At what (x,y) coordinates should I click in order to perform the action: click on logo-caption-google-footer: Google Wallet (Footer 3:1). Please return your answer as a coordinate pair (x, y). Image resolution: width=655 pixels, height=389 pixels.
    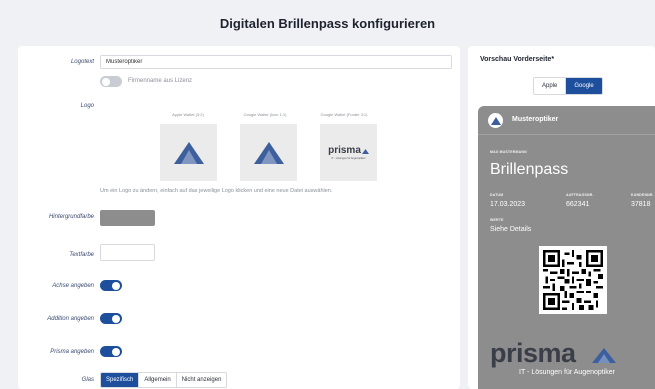
    Looking at the image, I should click on (344, 114).